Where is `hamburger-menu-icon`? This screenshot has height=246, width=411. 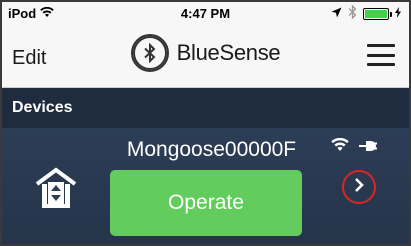
hamburger-menu-icon is located at coordinates (381, 55).